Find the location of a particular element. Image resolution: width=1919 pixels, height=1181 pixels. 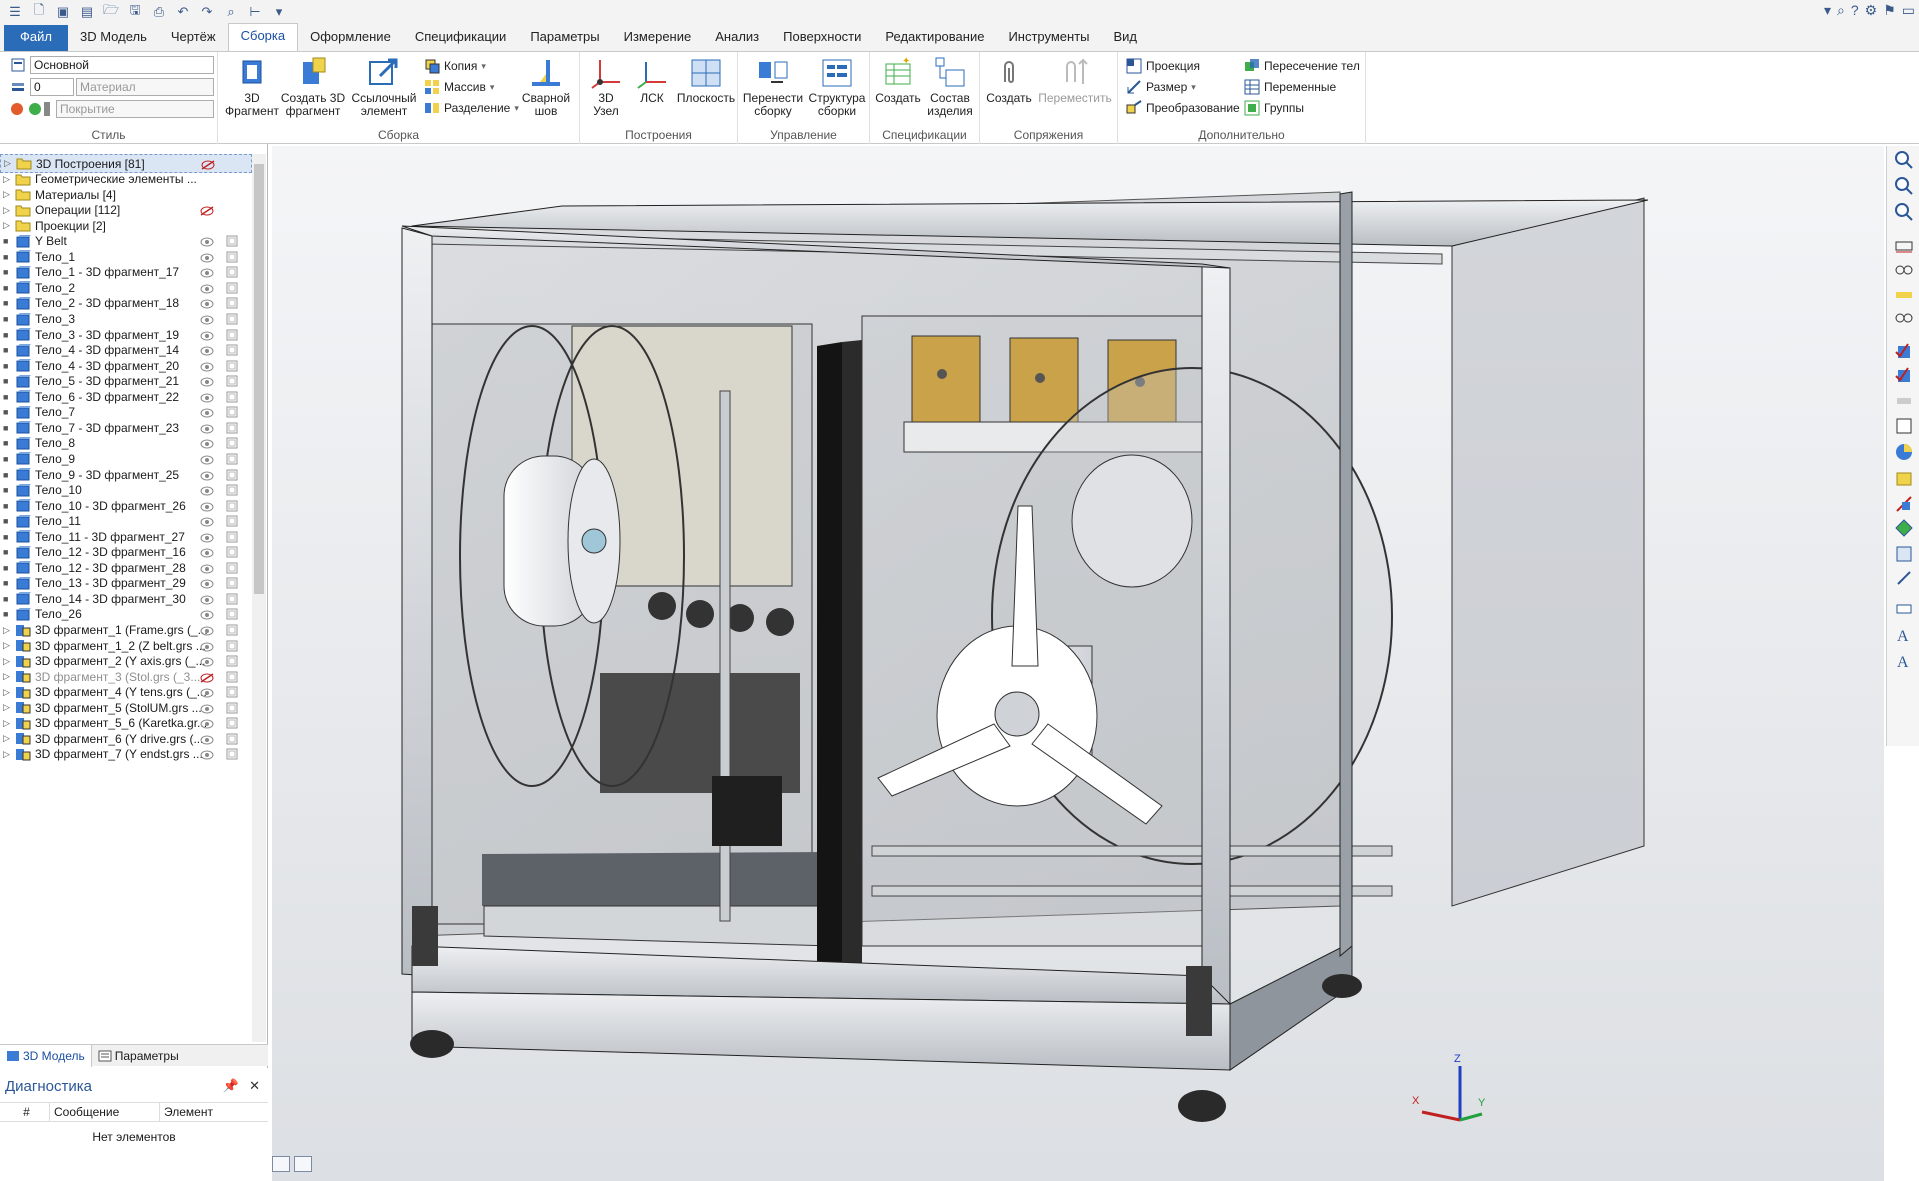

search-help-icon: ⌕ is located at coordinates (1841, 10).